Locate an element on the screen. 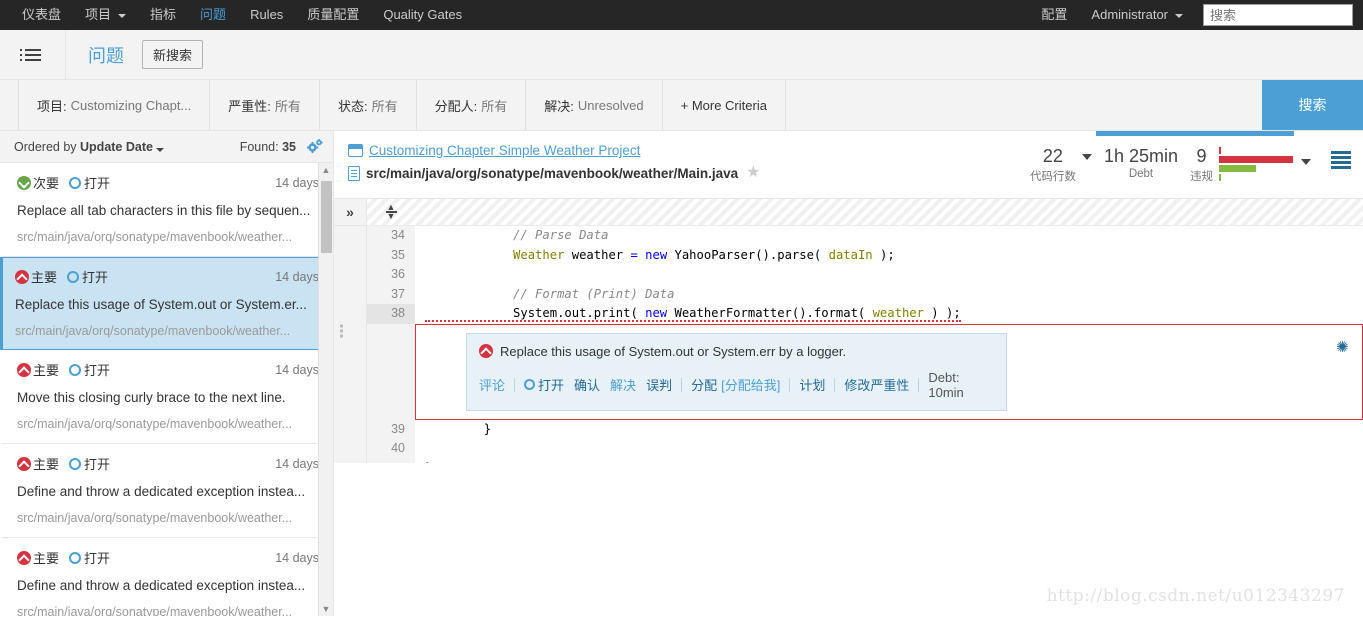  nav-item-dashboard: 仪表盘 is located at coordinates (41, 15).